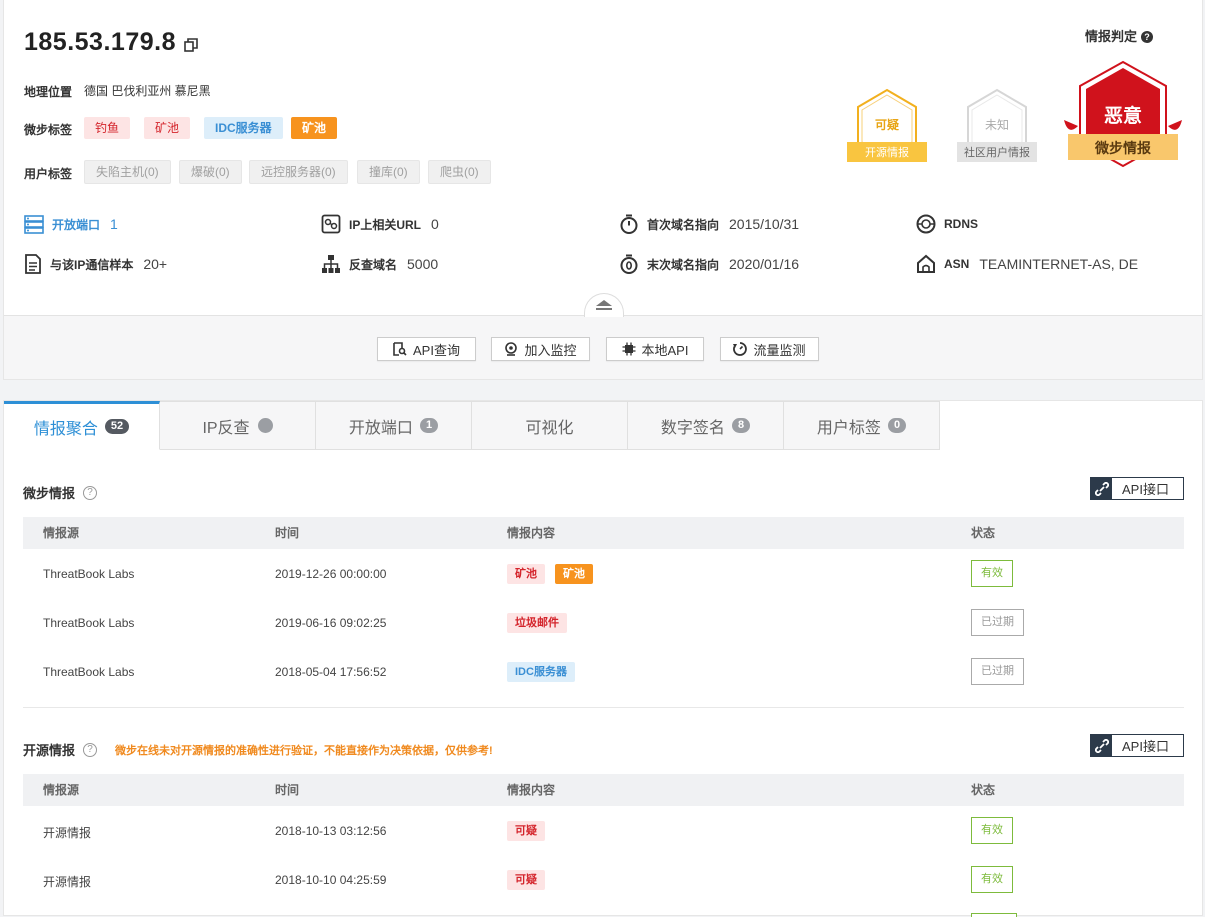 The image size is (1205, 917). I want to click on user-tag: 失陷主机(0), so click(127, 172).